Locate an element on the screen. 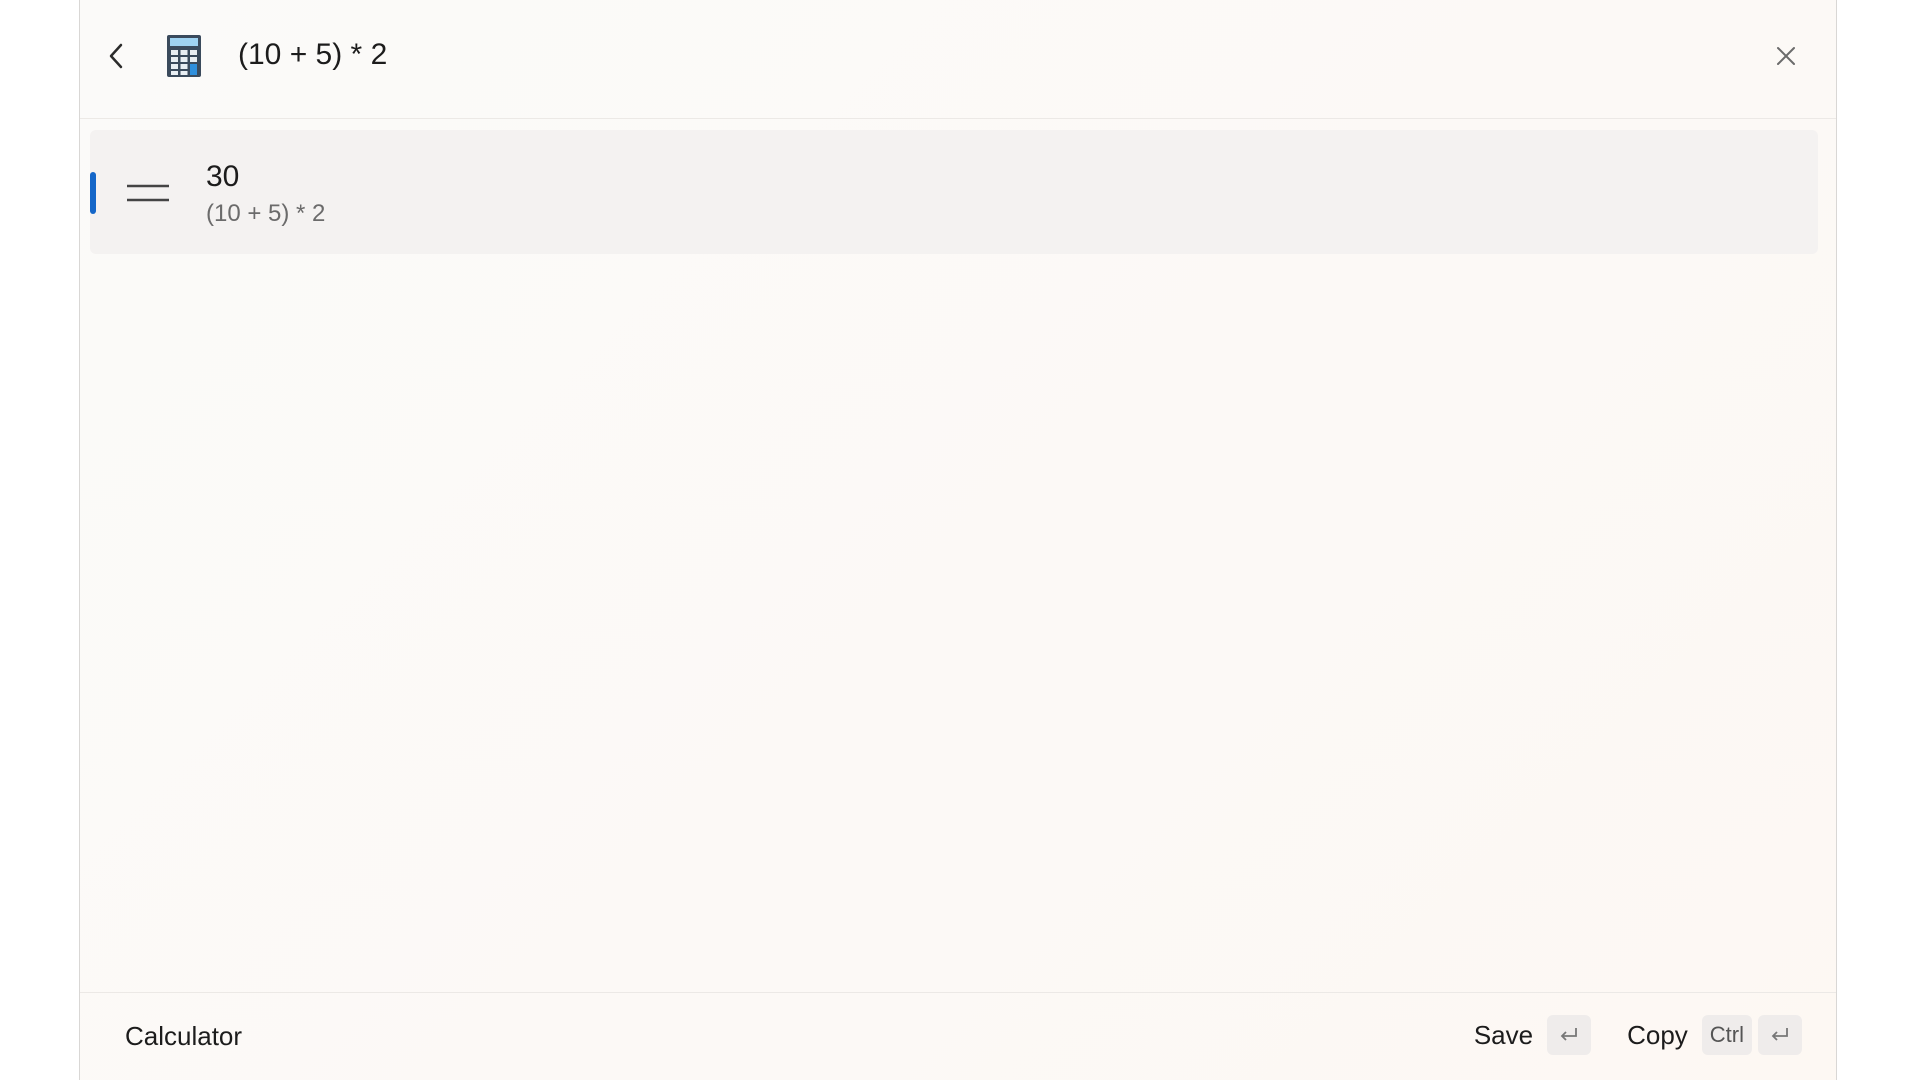 This screenshot has width=1920, height=1080. close-button is located at coordinates (1786, 56).